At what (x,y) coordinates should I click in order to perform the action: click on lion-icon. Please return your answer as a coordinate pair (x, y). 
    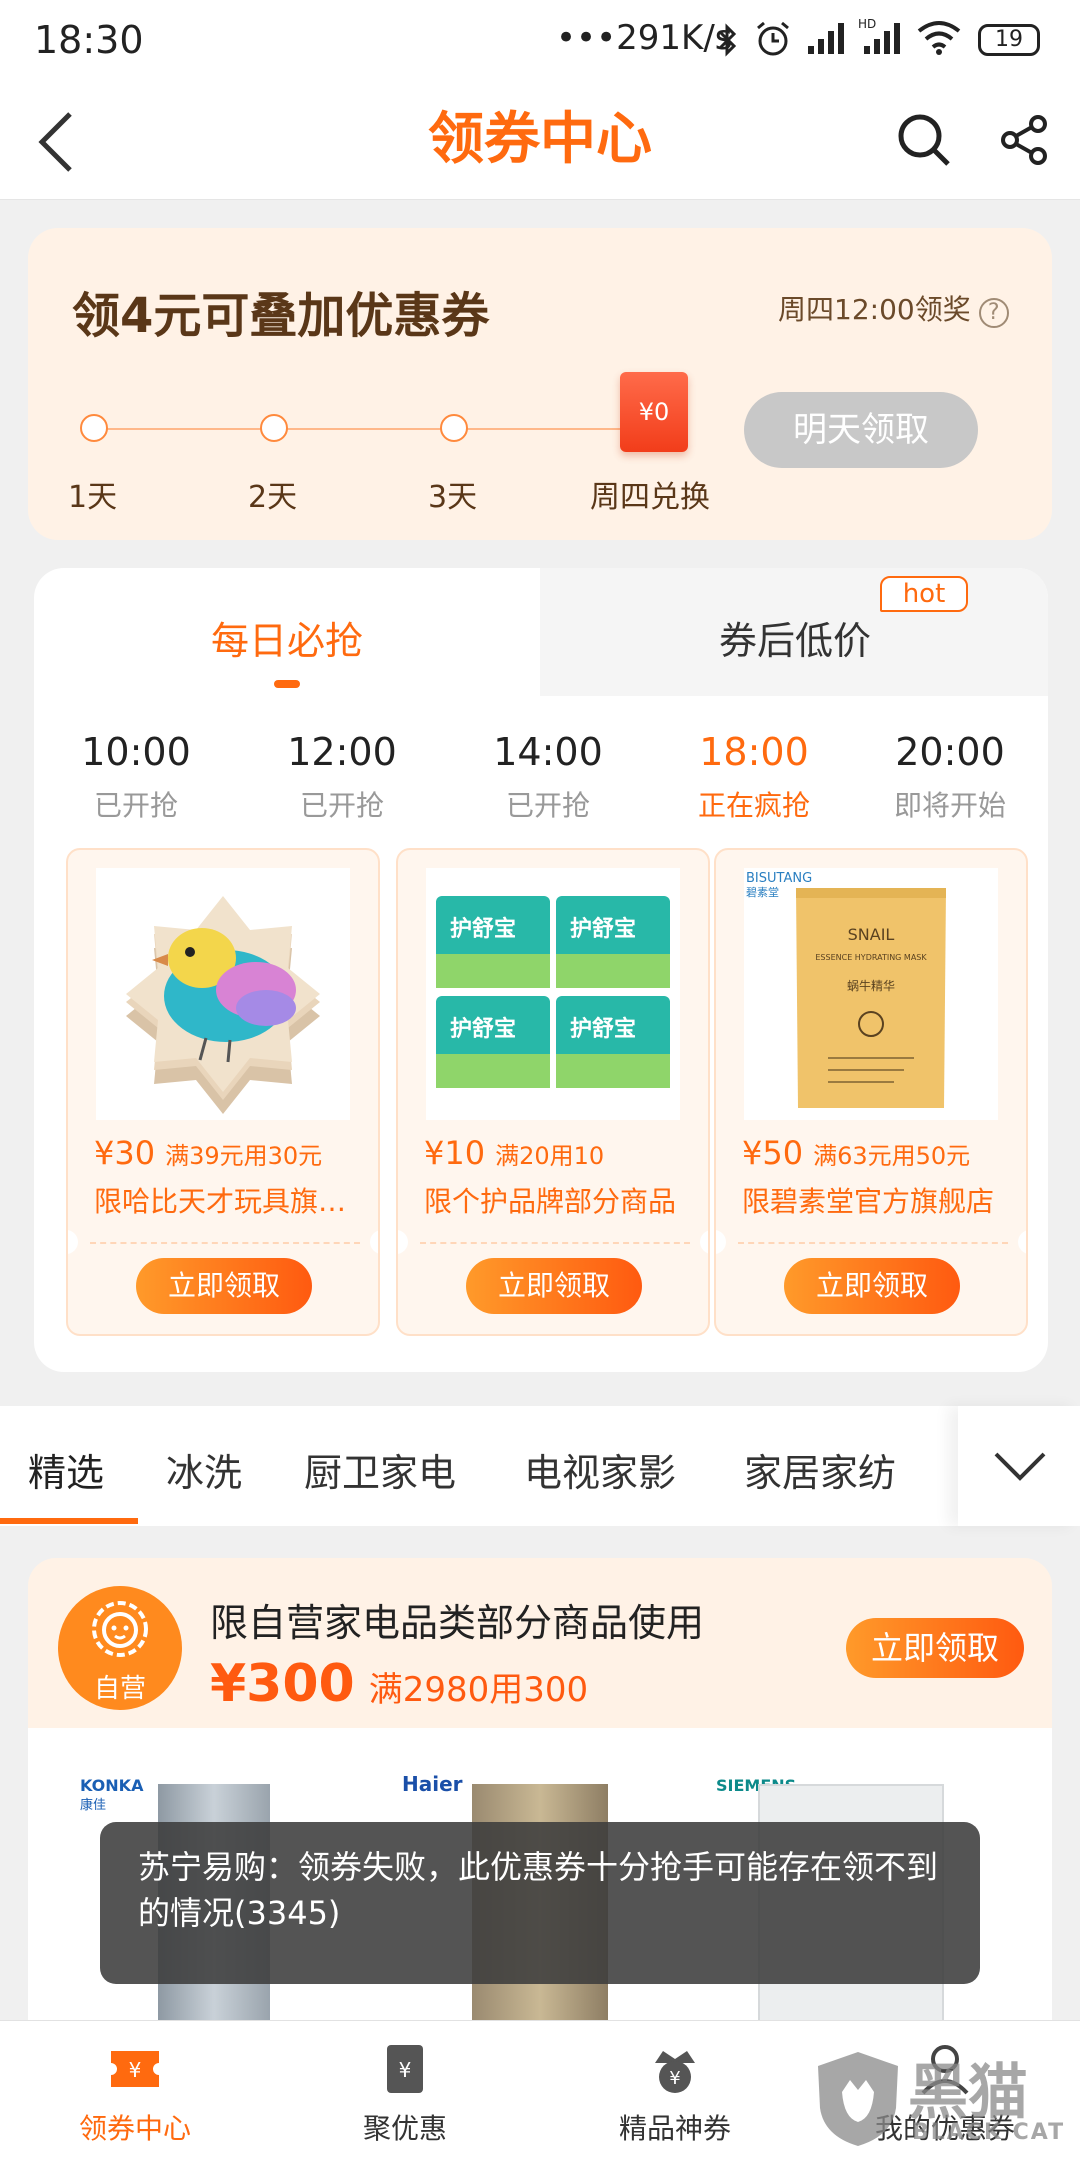
    Looking at the image, I should click on (120, 1629).